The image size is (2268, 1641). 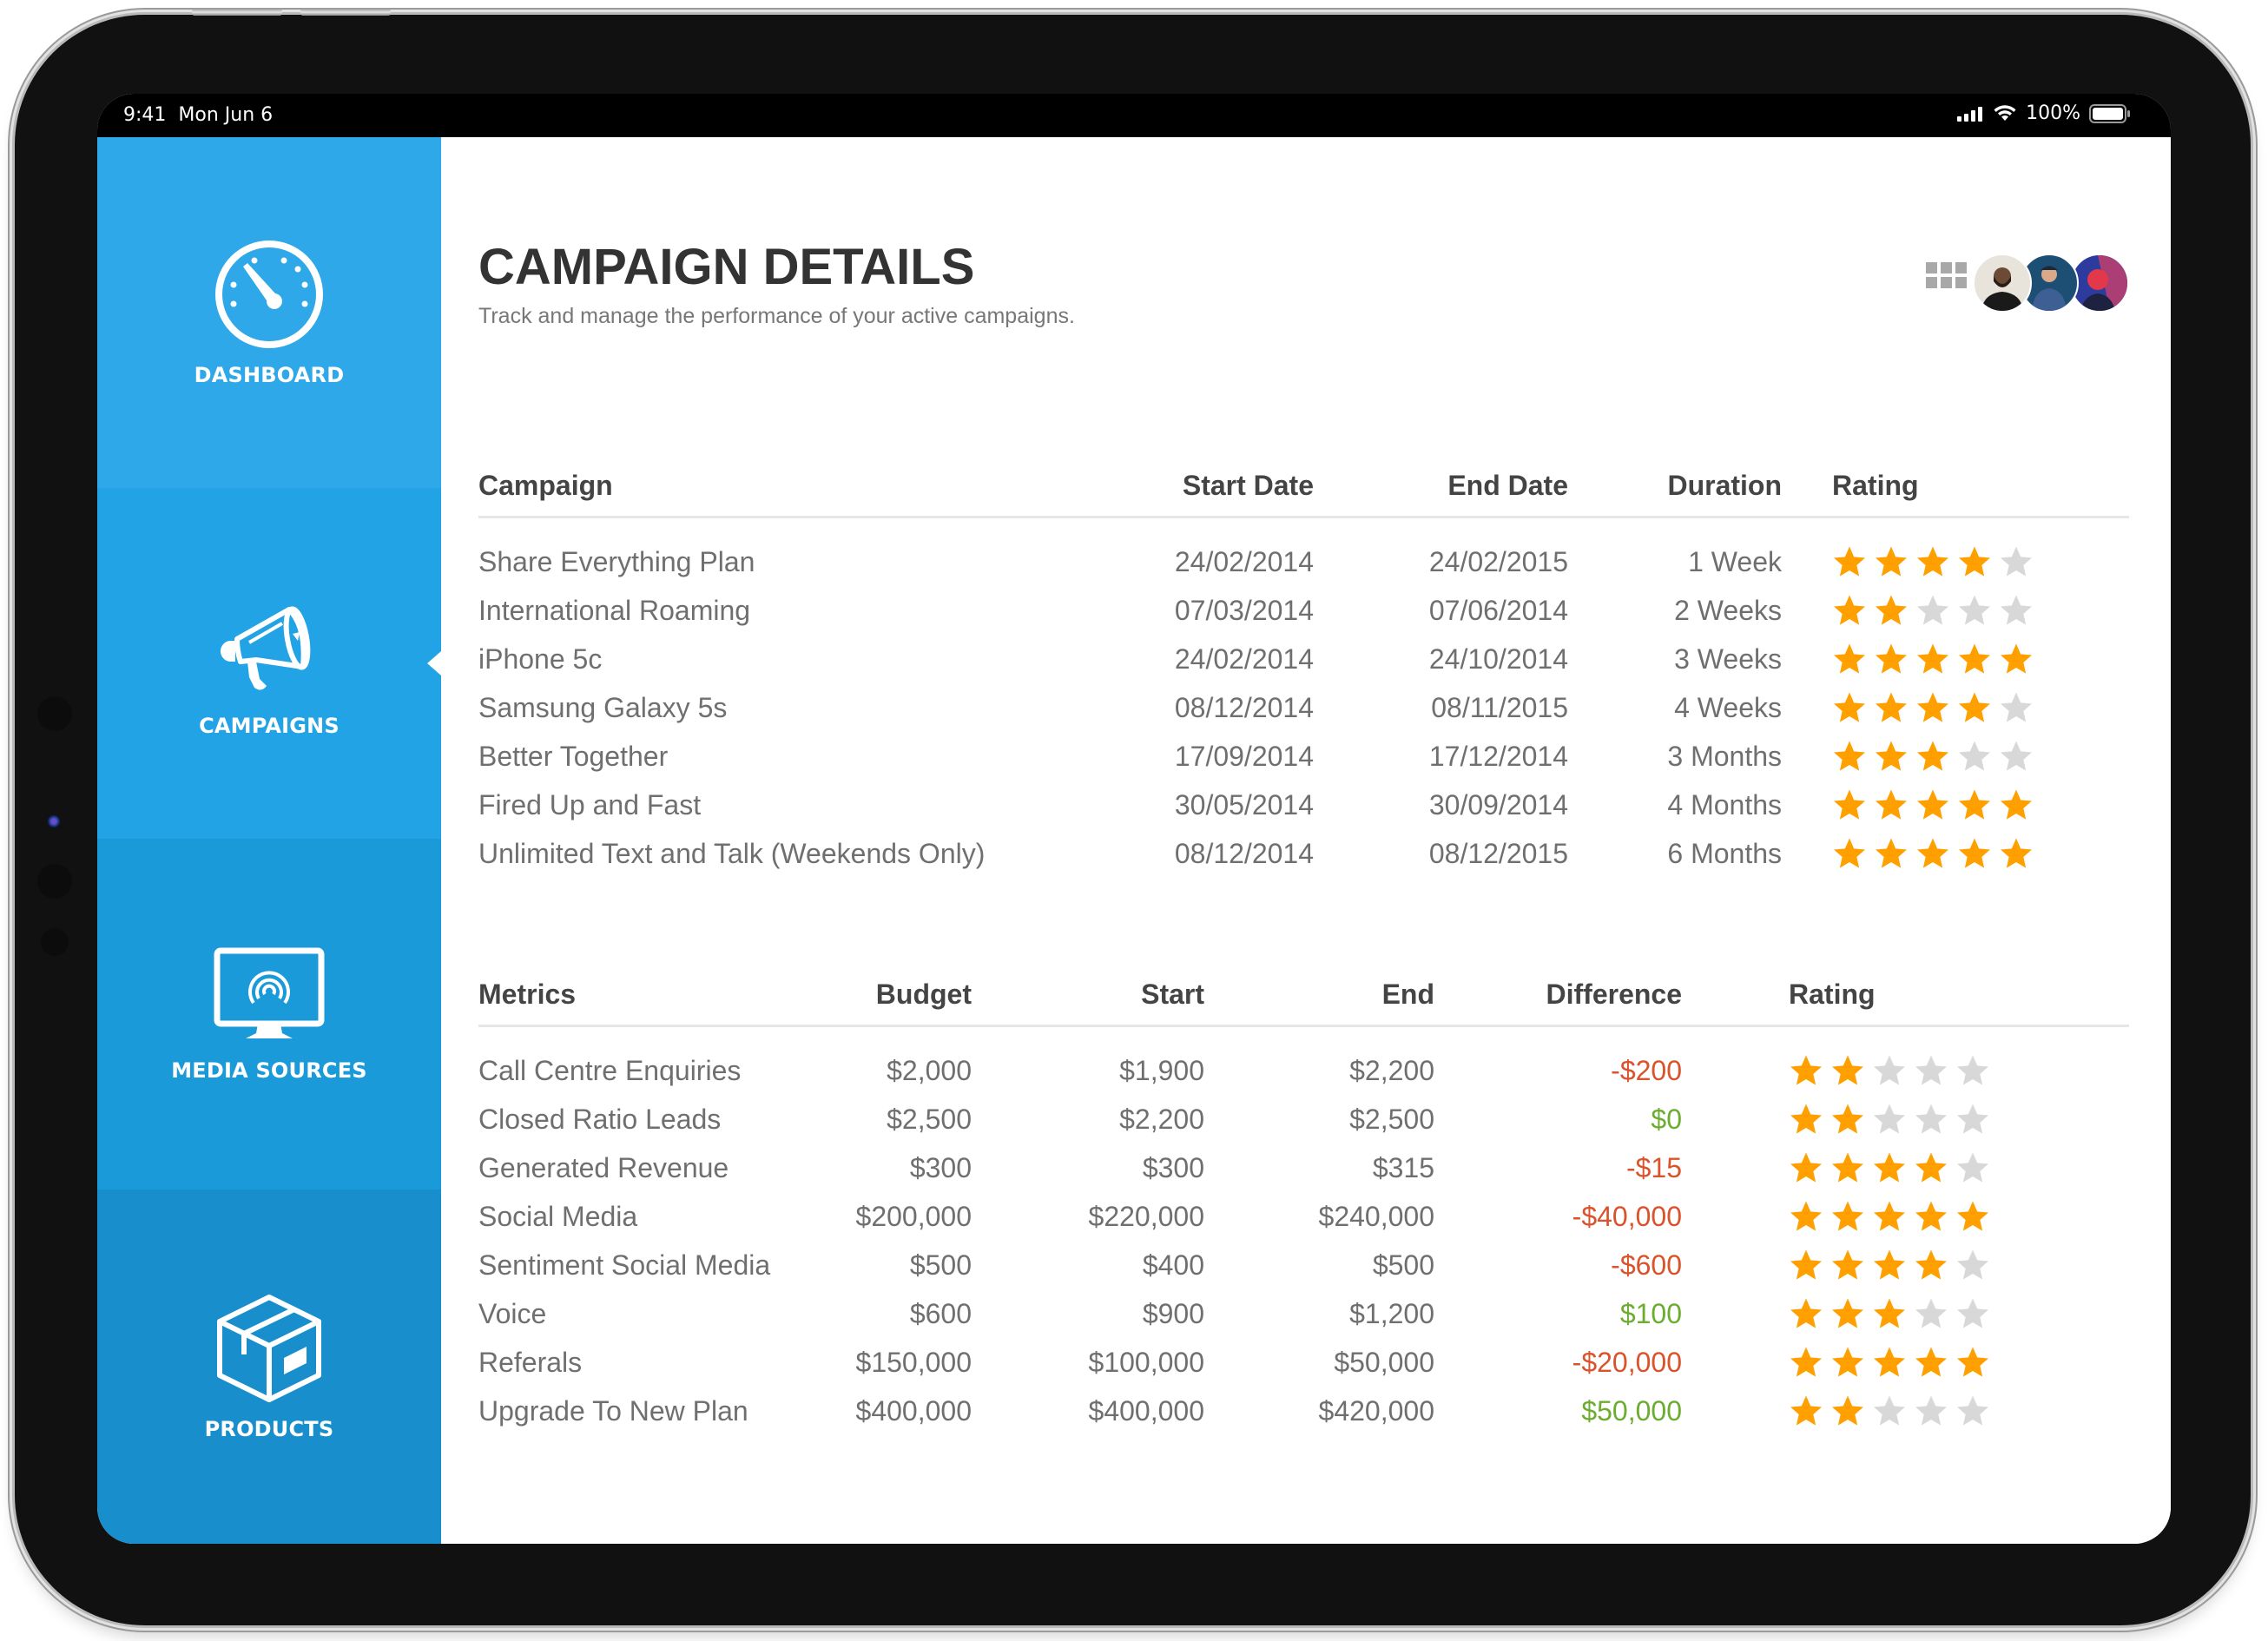 What do you see at coordinates (1304, 1362) in the screenshot?
I see `metric-row: Referals $150,000 $100,000 $50,000 -$20,000` at bounding box center [1304, 1362].